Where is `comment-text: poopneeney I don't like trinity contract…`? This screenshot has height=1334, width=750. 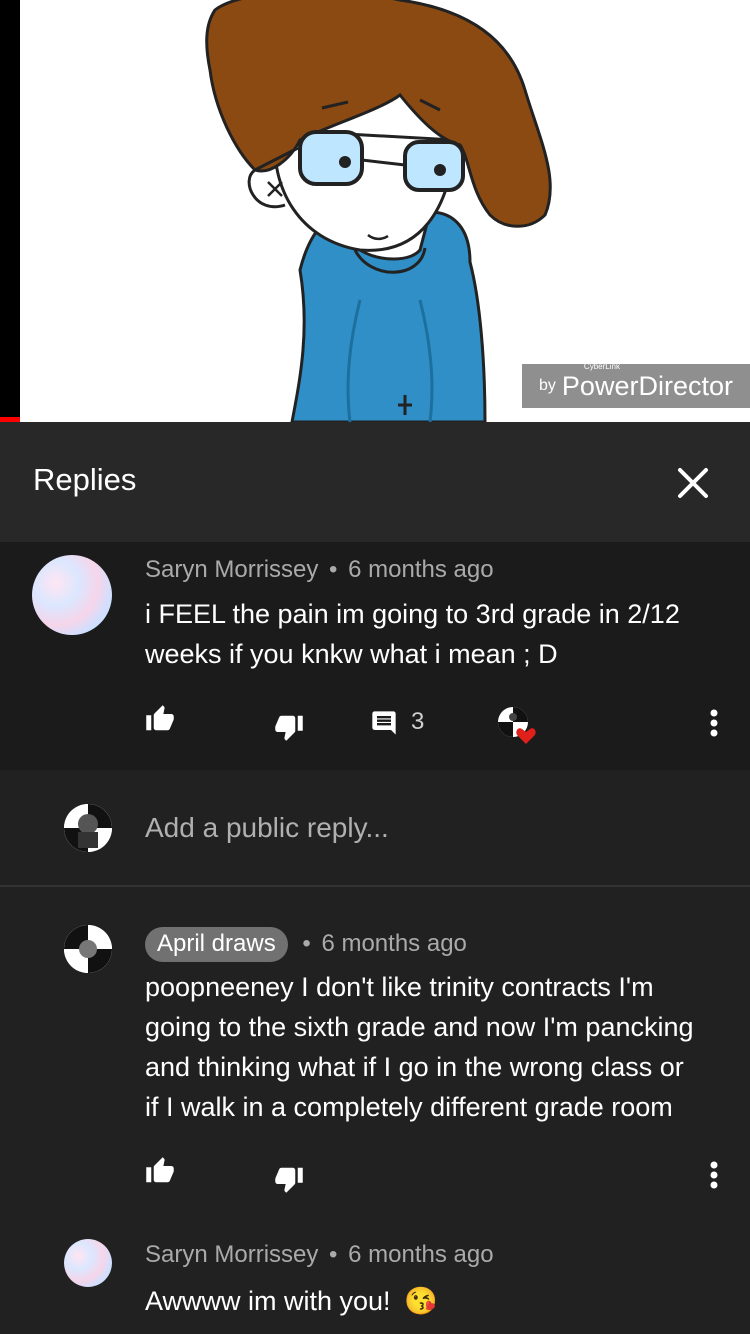 comment-text: poopneeney I don't like trinity contract… is located at coordinates (419, 1047).